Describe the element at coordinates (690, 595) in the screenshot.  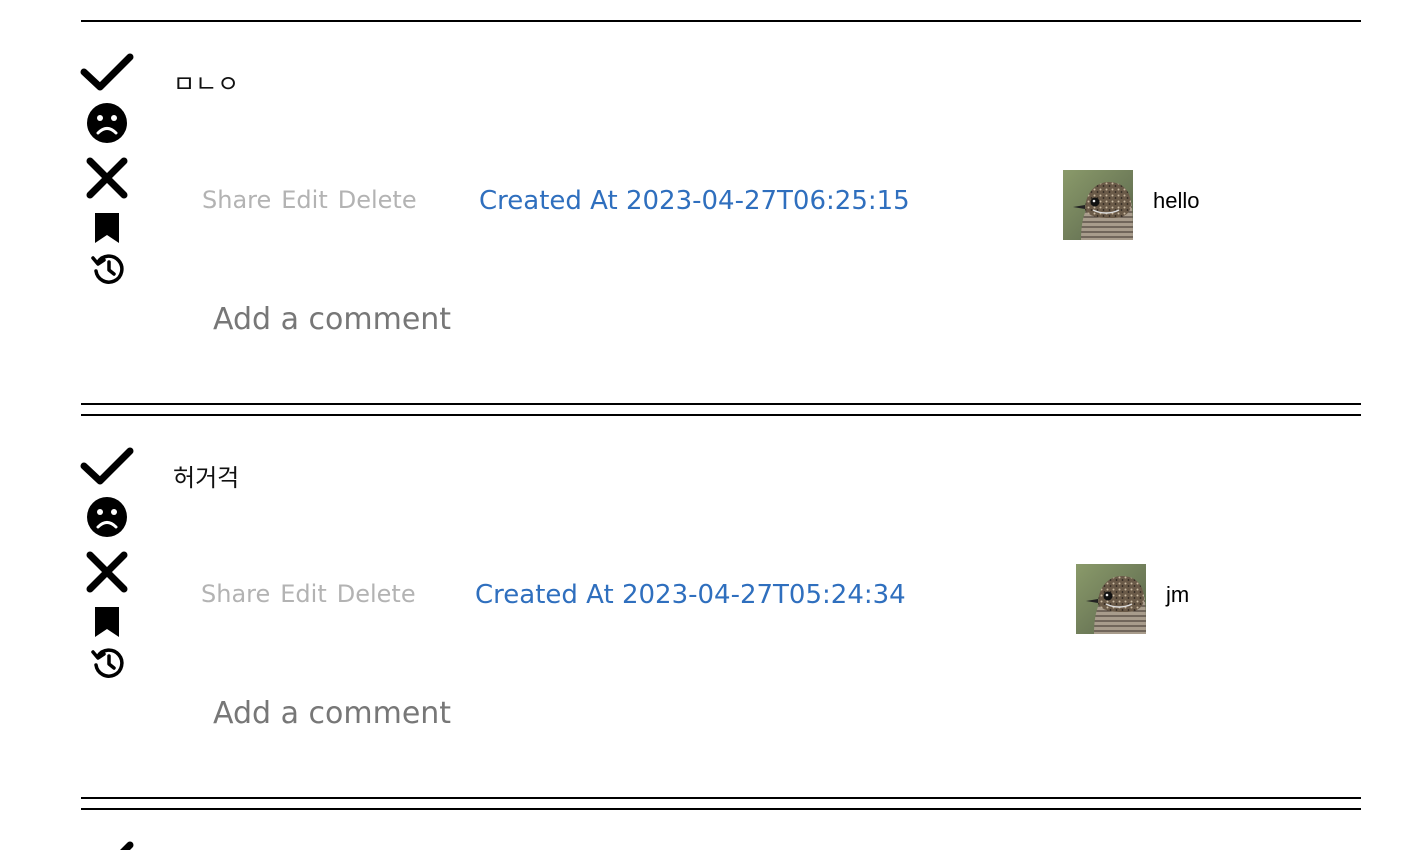
I see `created-at-link: Created At 2023-04-27T05:24:34` at that location.